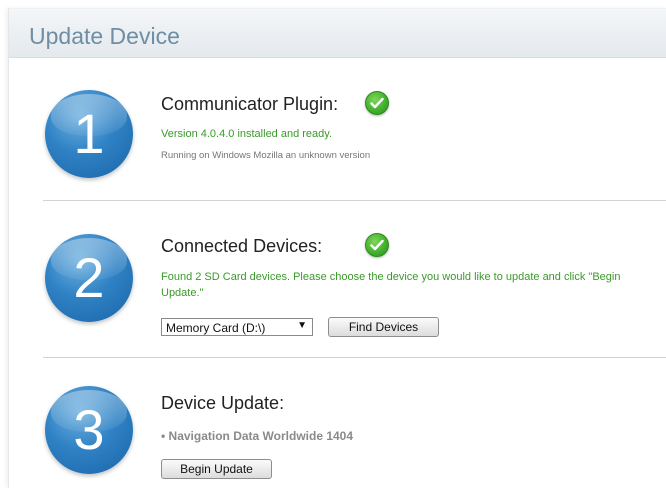 Image resolution: width=666 pixels, height=488 pixels. I want to click on plugin-status-text: Version 4.0.4.0 installed and ready., so click(247, 134).